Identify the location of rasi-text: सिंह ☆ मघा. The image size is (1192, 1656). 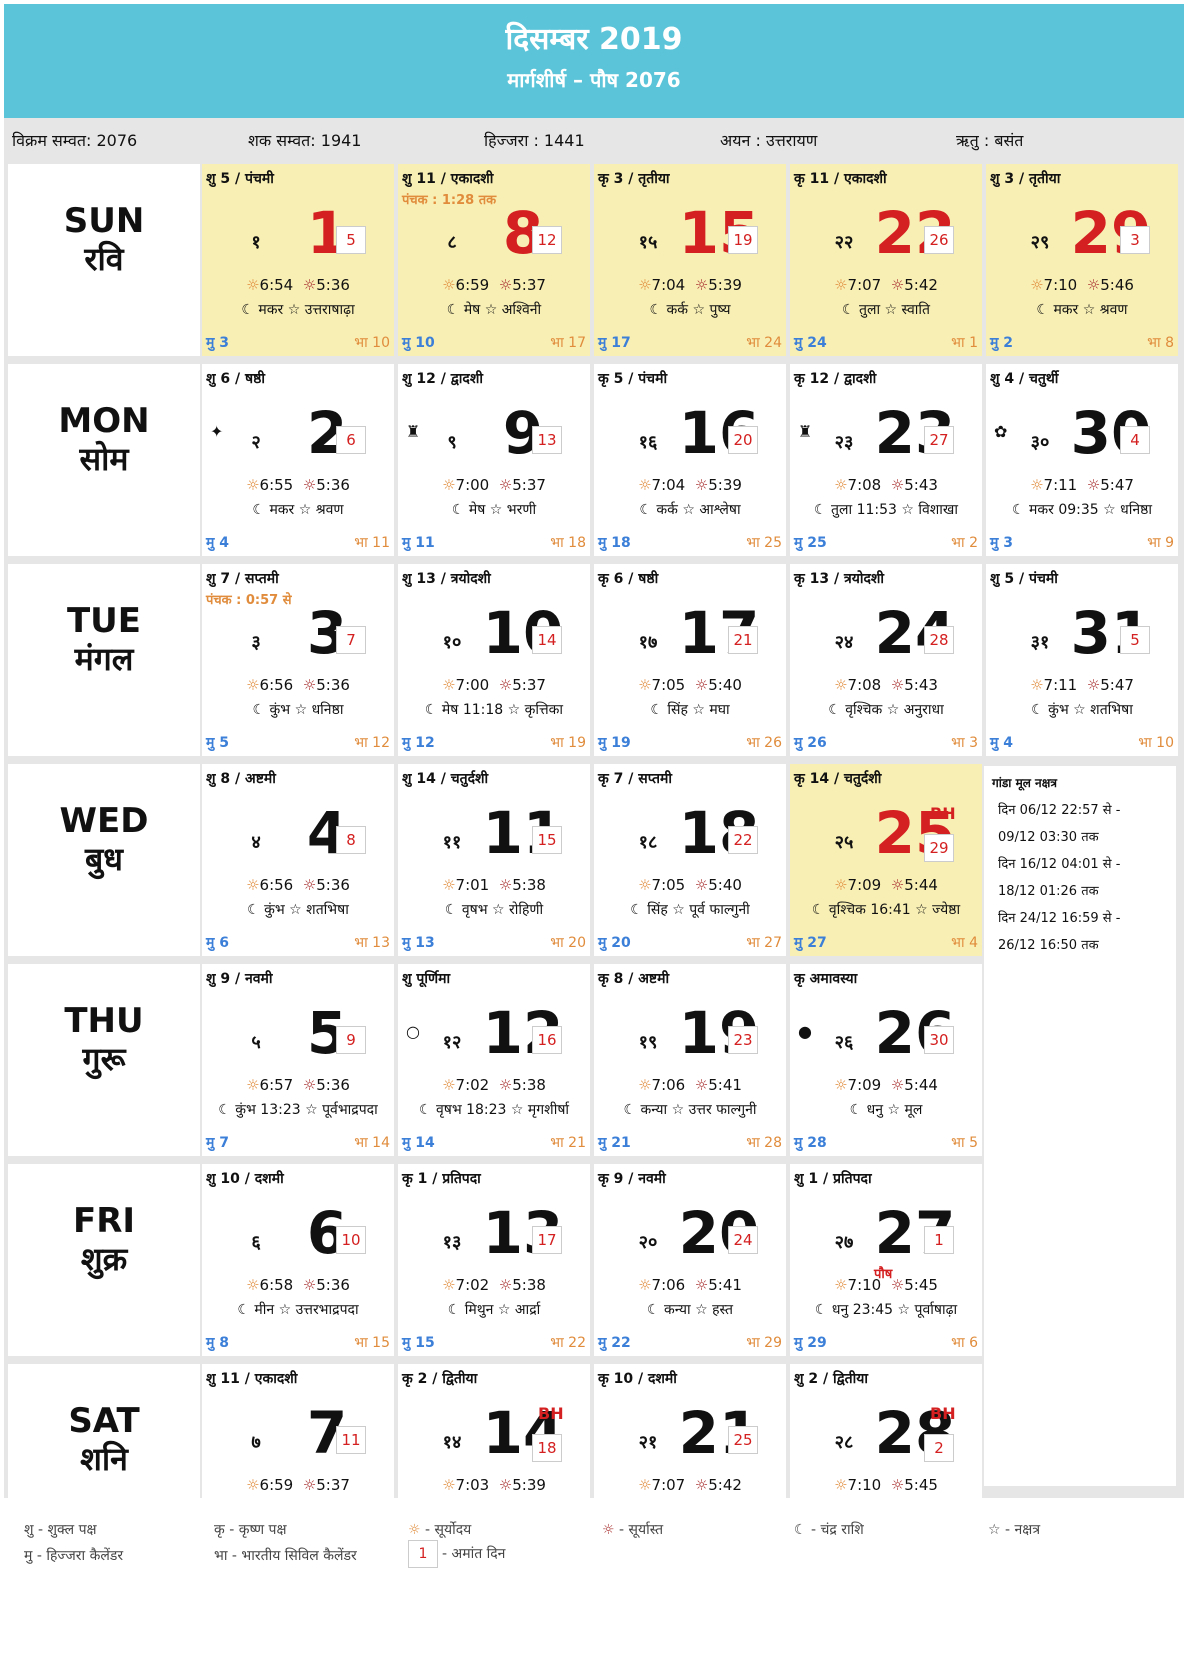
(698, 710).